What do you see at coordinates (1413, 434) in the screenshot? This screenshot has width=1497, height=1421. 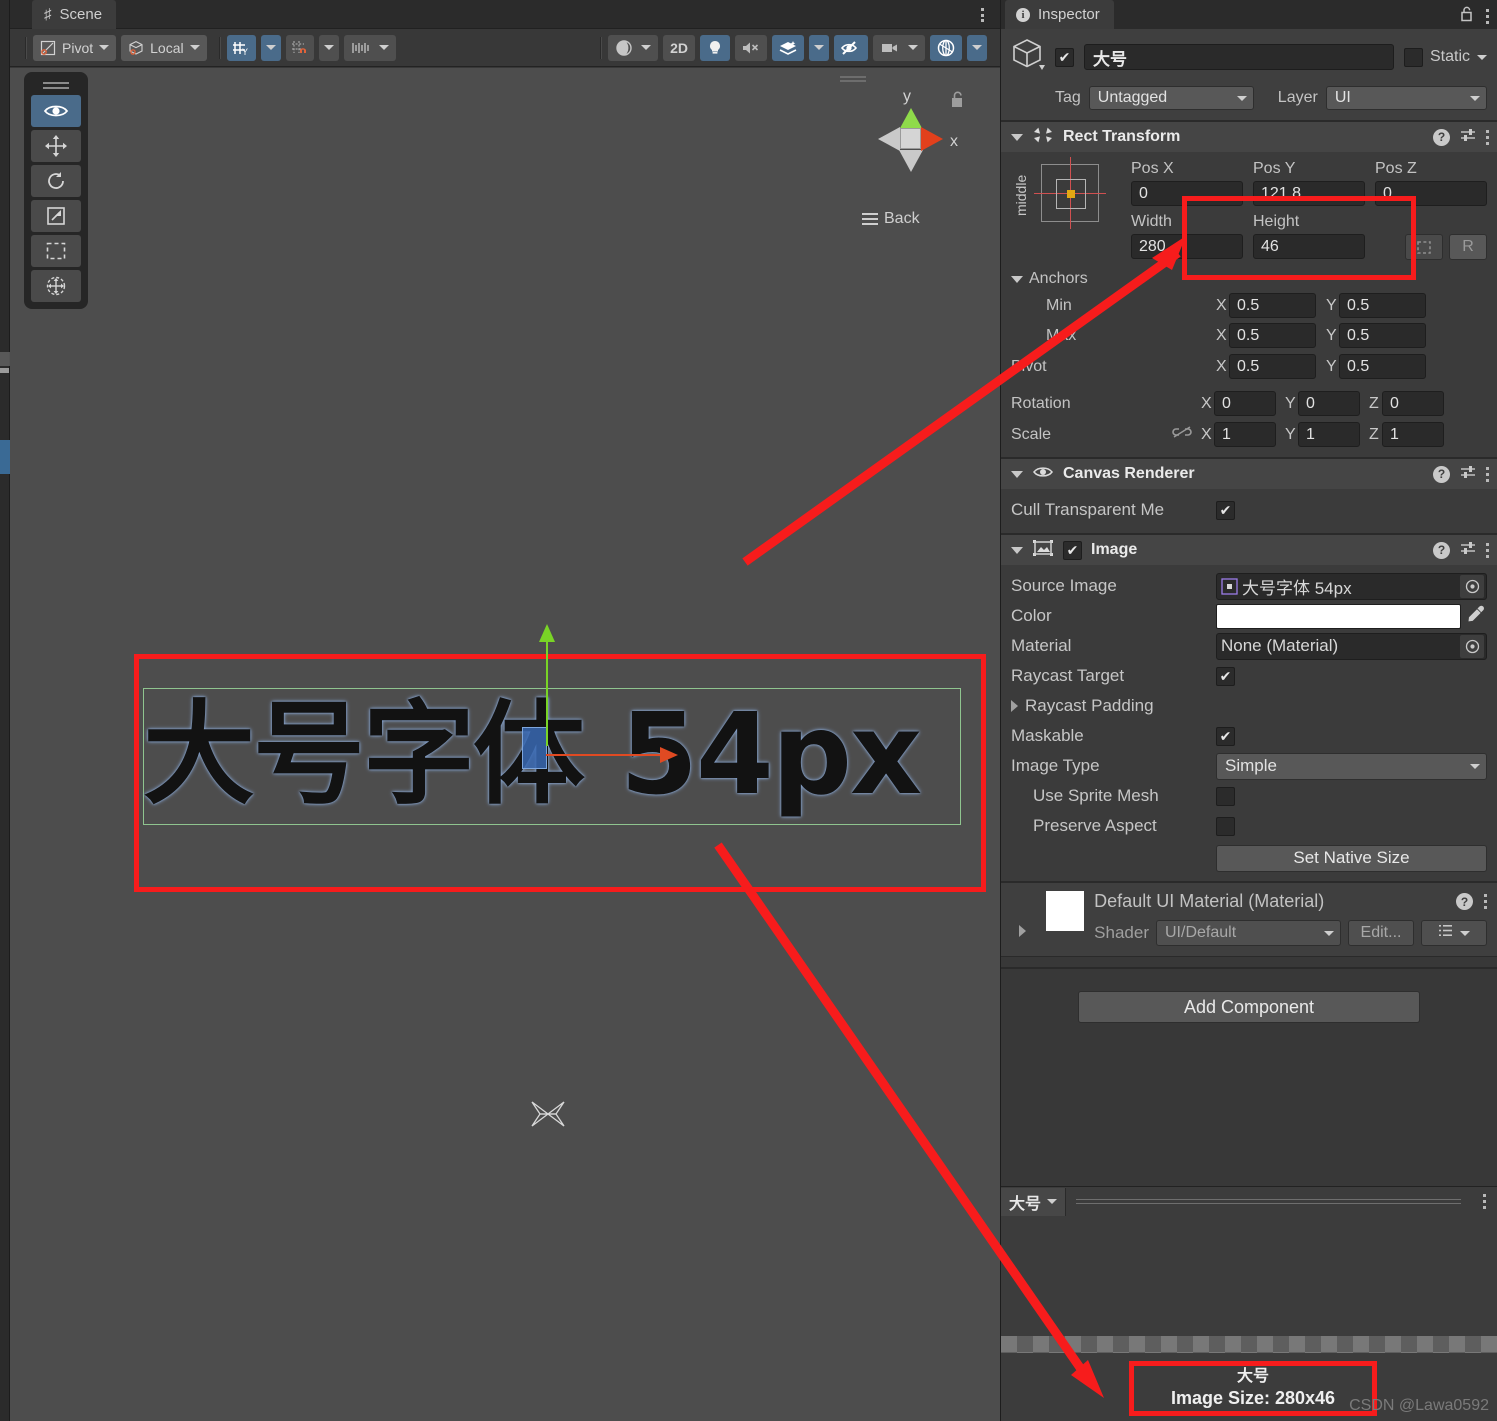 I see `scale-z-input: 1` at bounding box center [1413, 434].